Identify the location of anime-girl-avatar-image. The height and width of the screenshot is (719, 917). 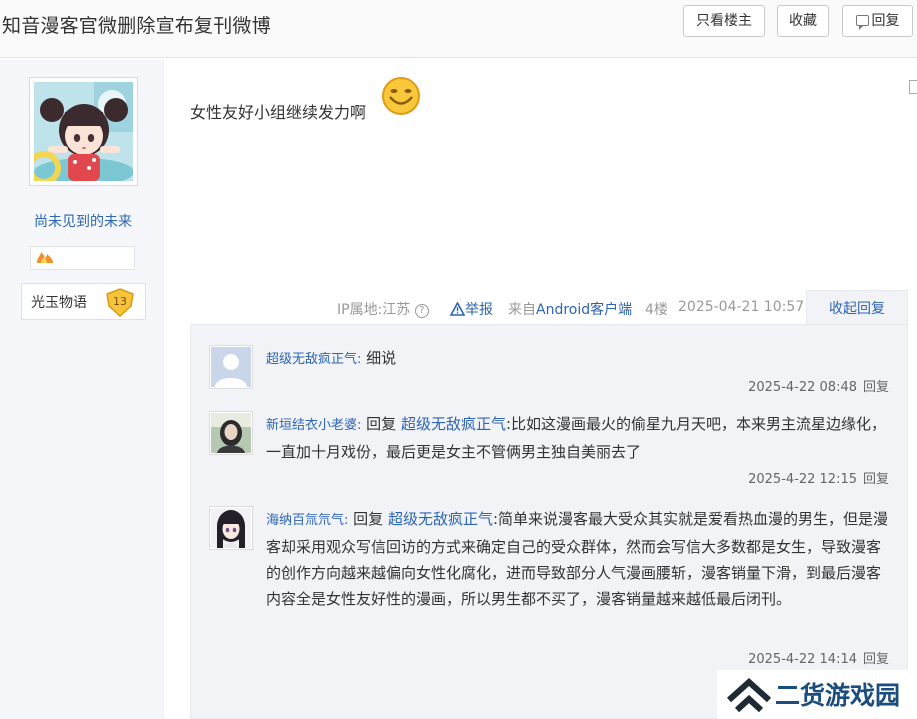
(83, 131).